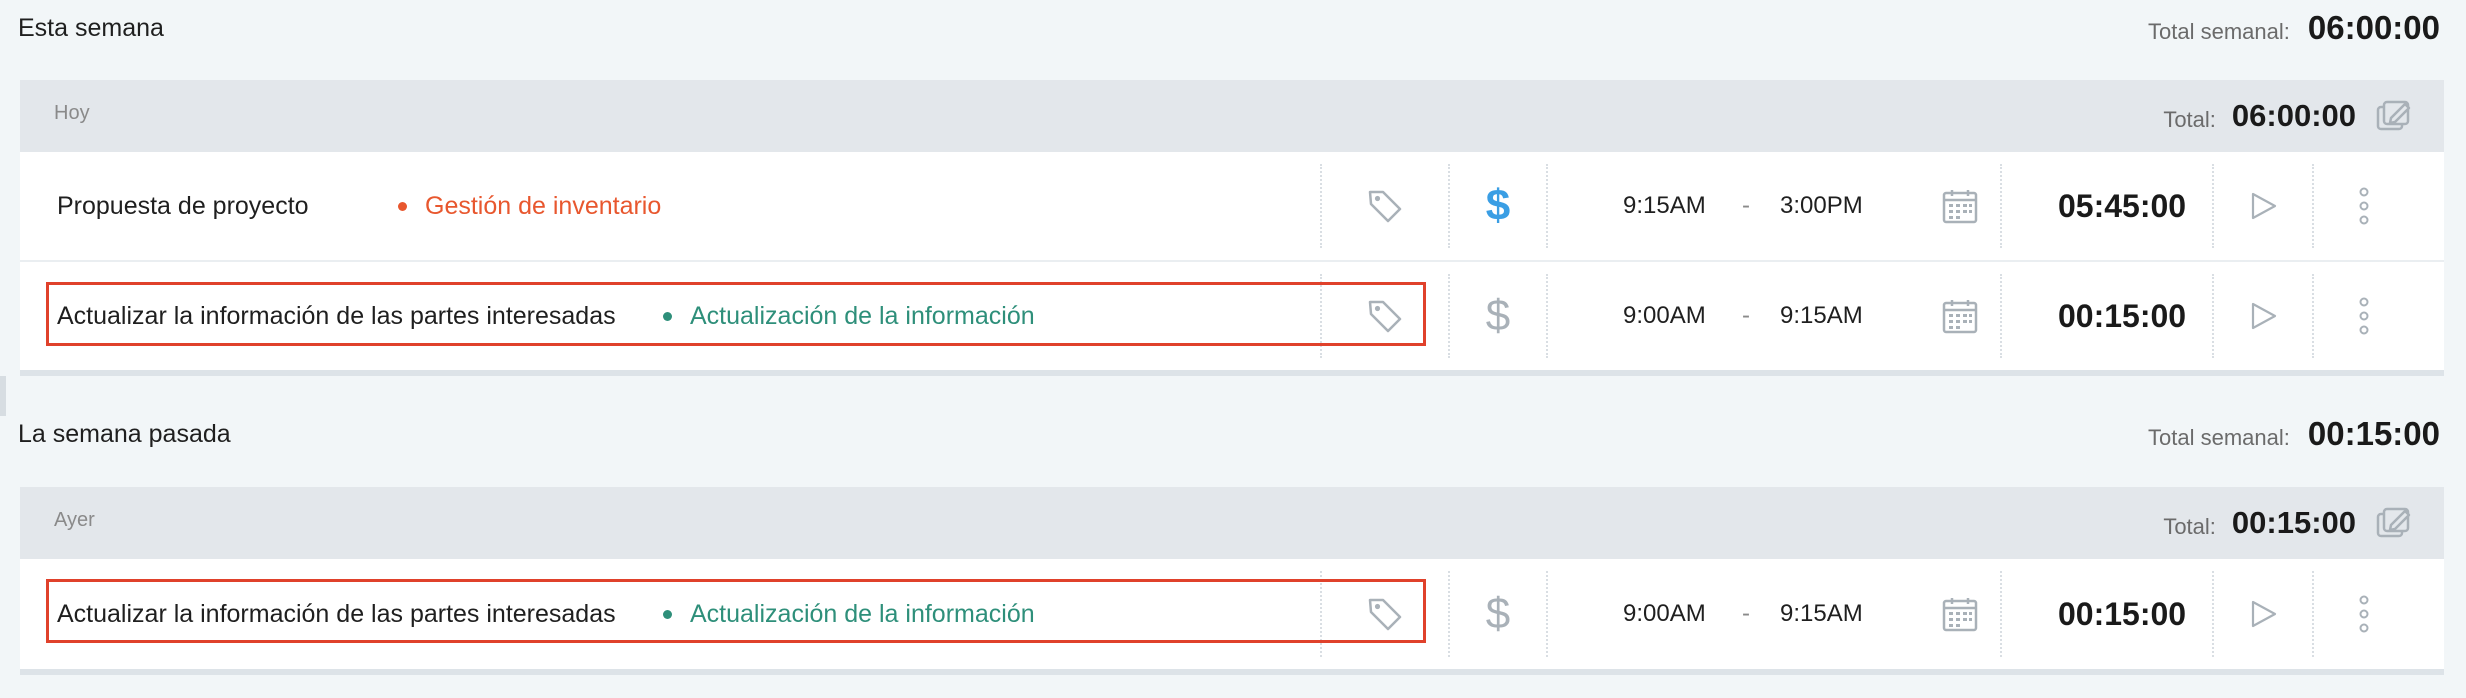 The image size is (2466, 698). I want to click on week-title: Esta semana, so click(91, 27).